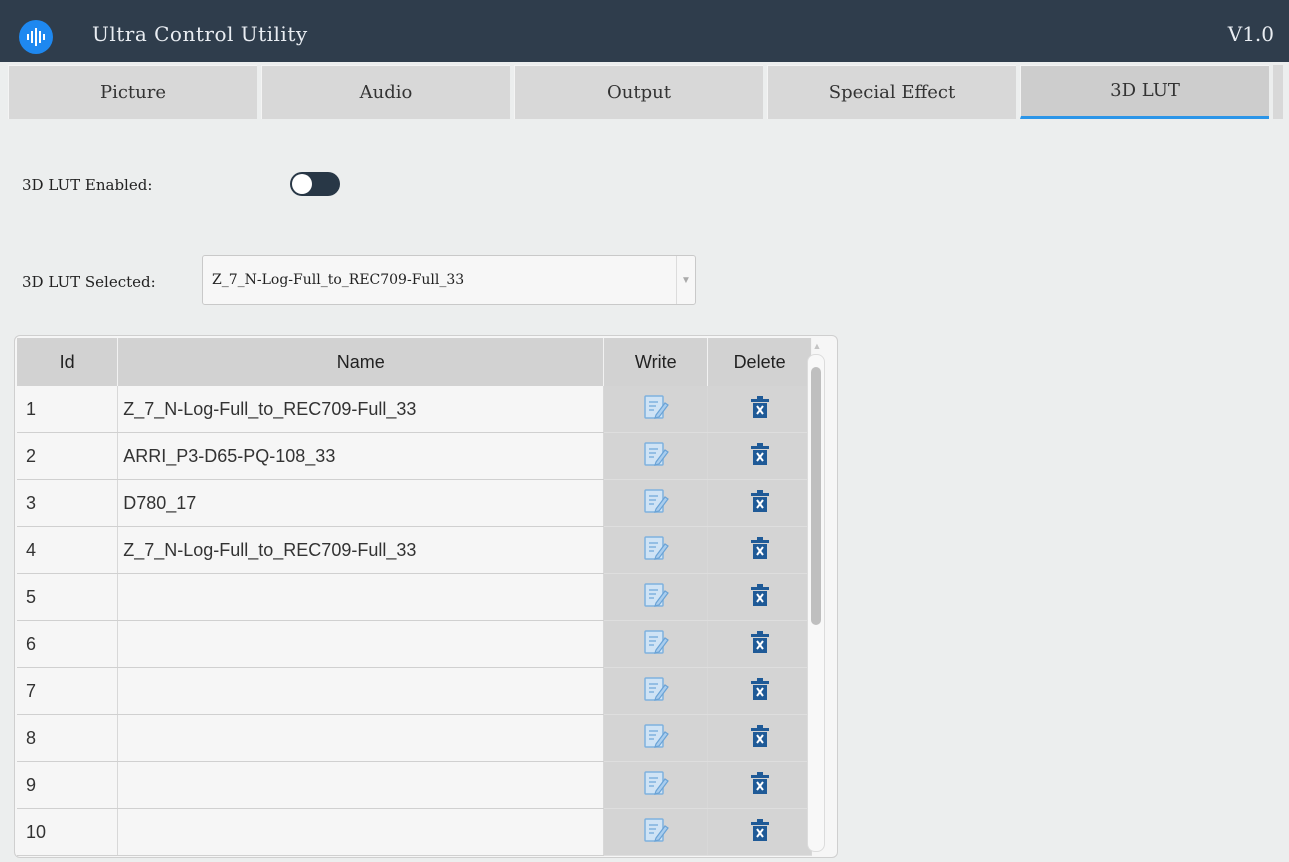  Describe the element at coordinates (68, 550) in the screenshot. I see `row-id: 4` at that location.